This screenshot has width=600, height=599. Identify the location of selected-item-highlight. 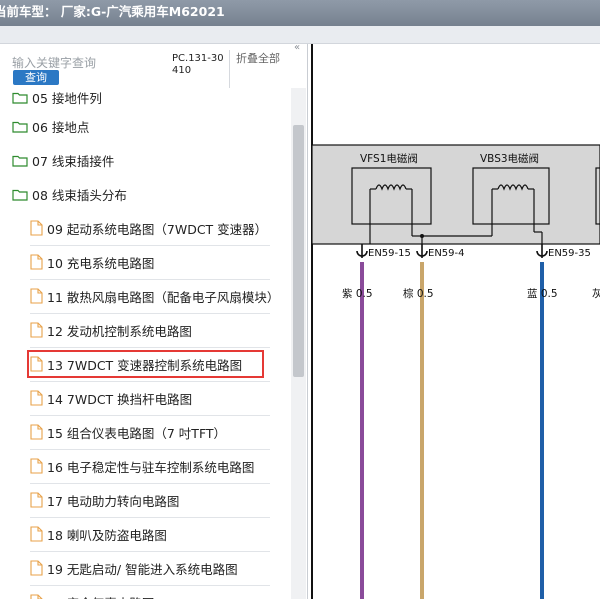
(145, 364).